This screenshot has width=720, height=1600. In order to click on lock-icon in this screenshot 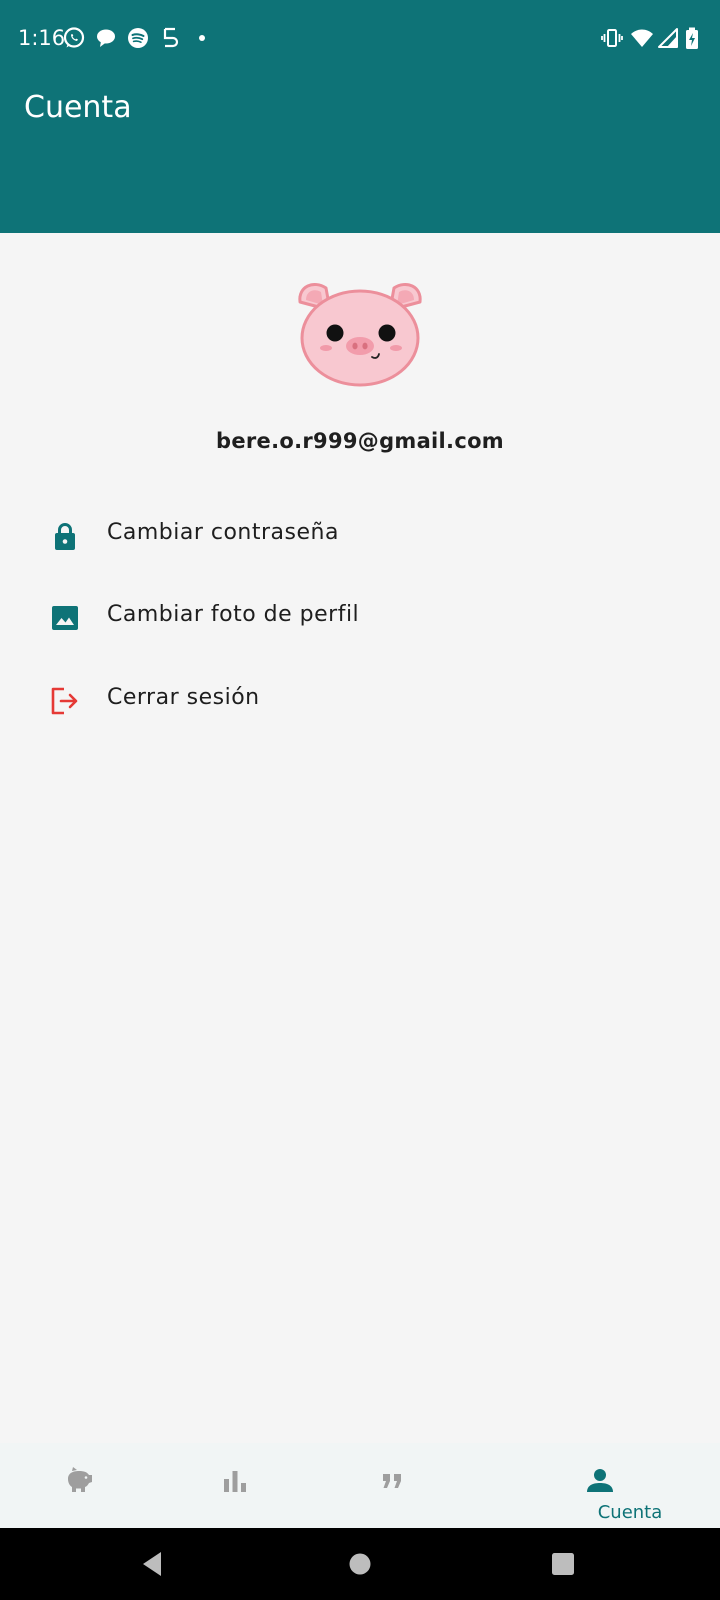, I will do `click(65, 536)`.